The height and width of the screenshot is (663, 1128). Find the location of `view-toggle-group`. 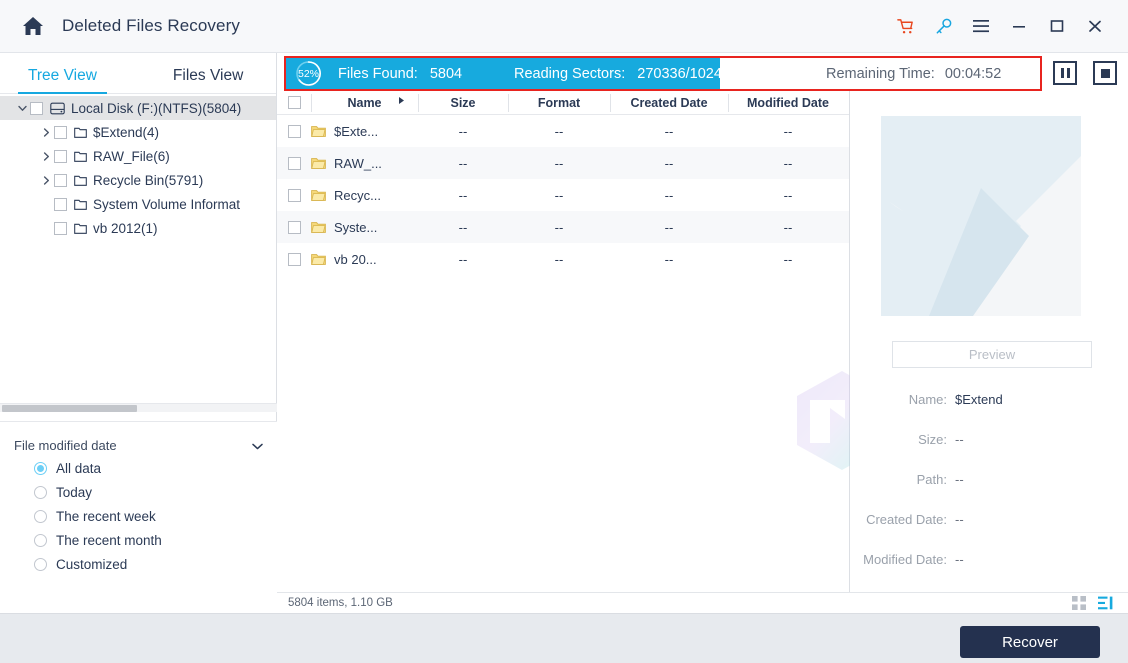

view-toggle-group is located at coordinates (1097, 603).